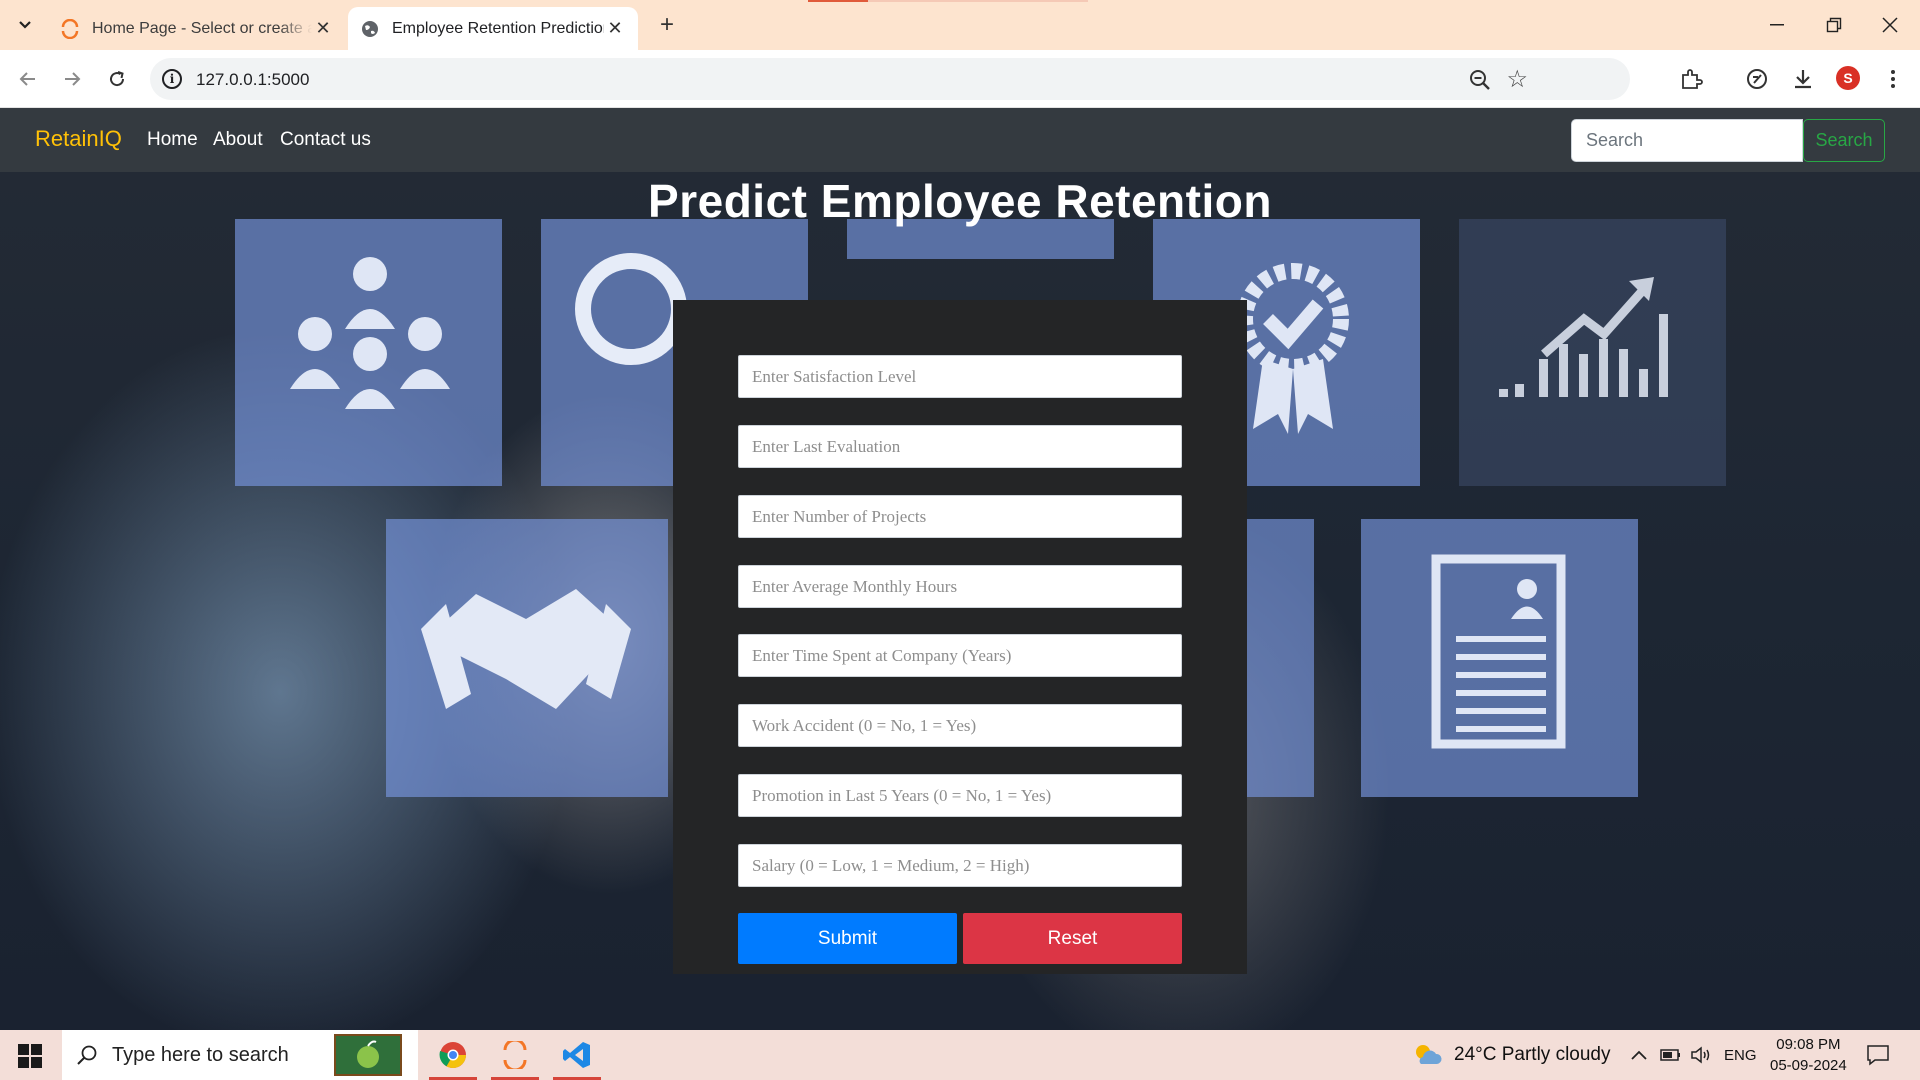  I want to click on back-arrow-icon, so click(28, 79).